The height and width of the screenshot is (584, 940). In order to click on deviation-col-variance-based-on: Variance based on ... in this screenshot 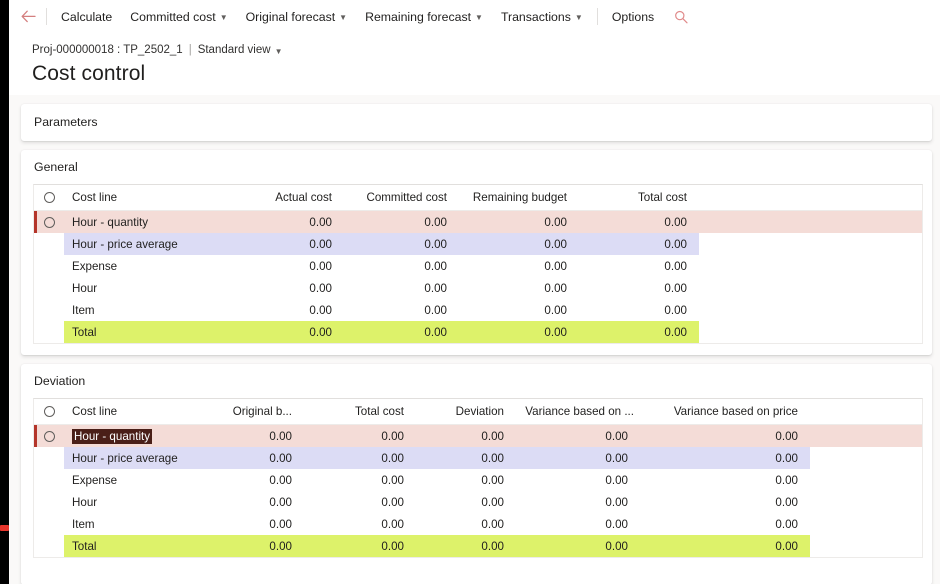, I will do `click(578, 412)`.